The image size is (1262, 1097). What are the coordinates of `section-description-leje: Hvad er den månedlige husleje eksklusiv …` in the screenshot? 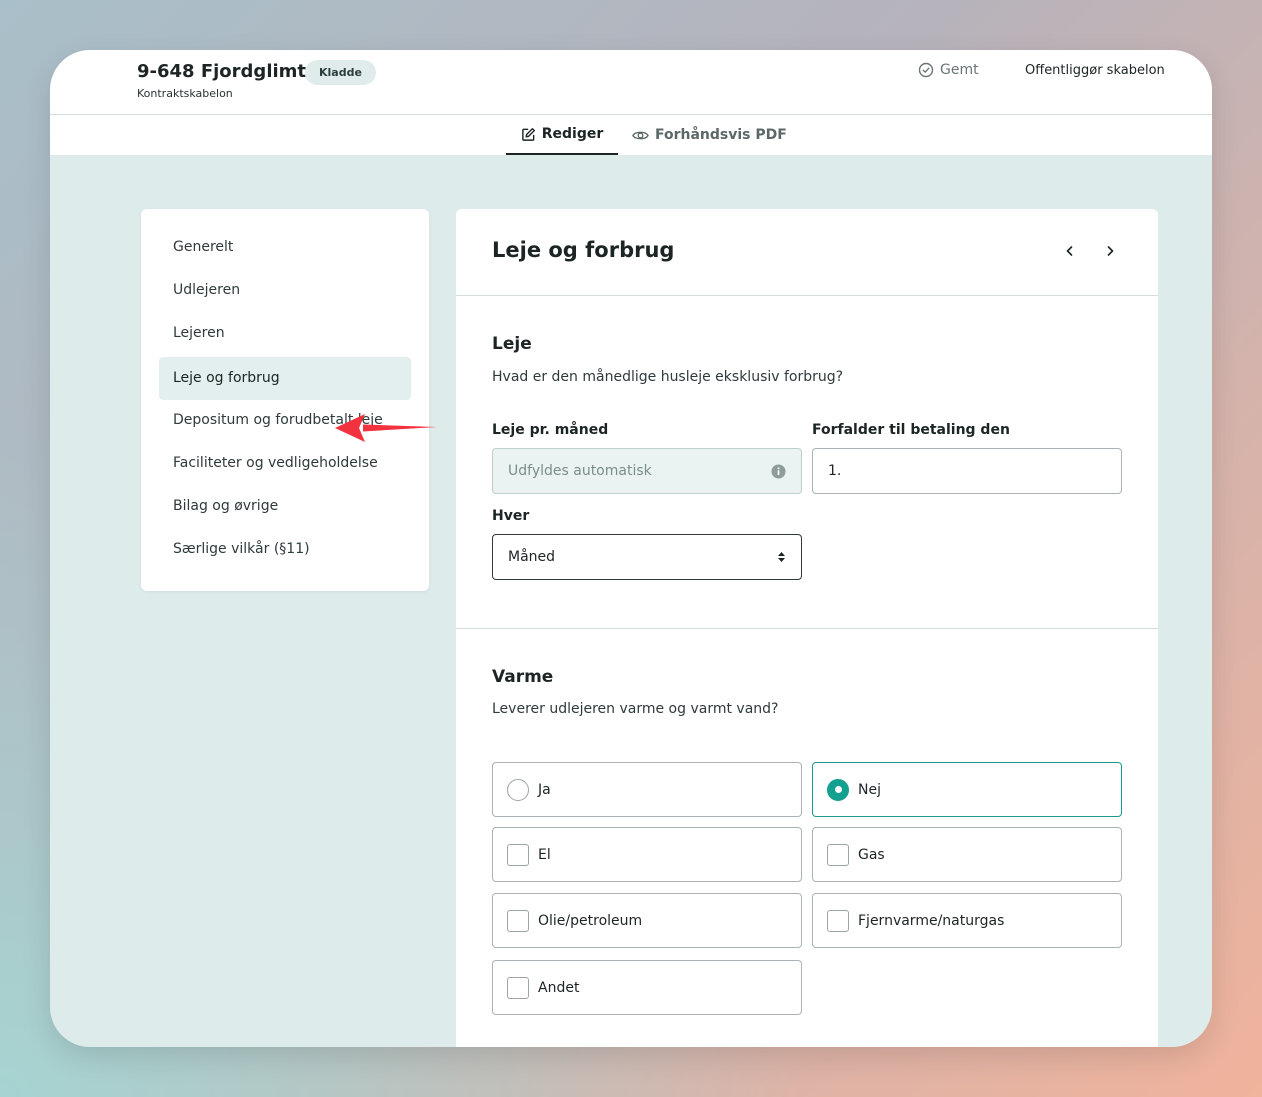 It's located at (668, 377).